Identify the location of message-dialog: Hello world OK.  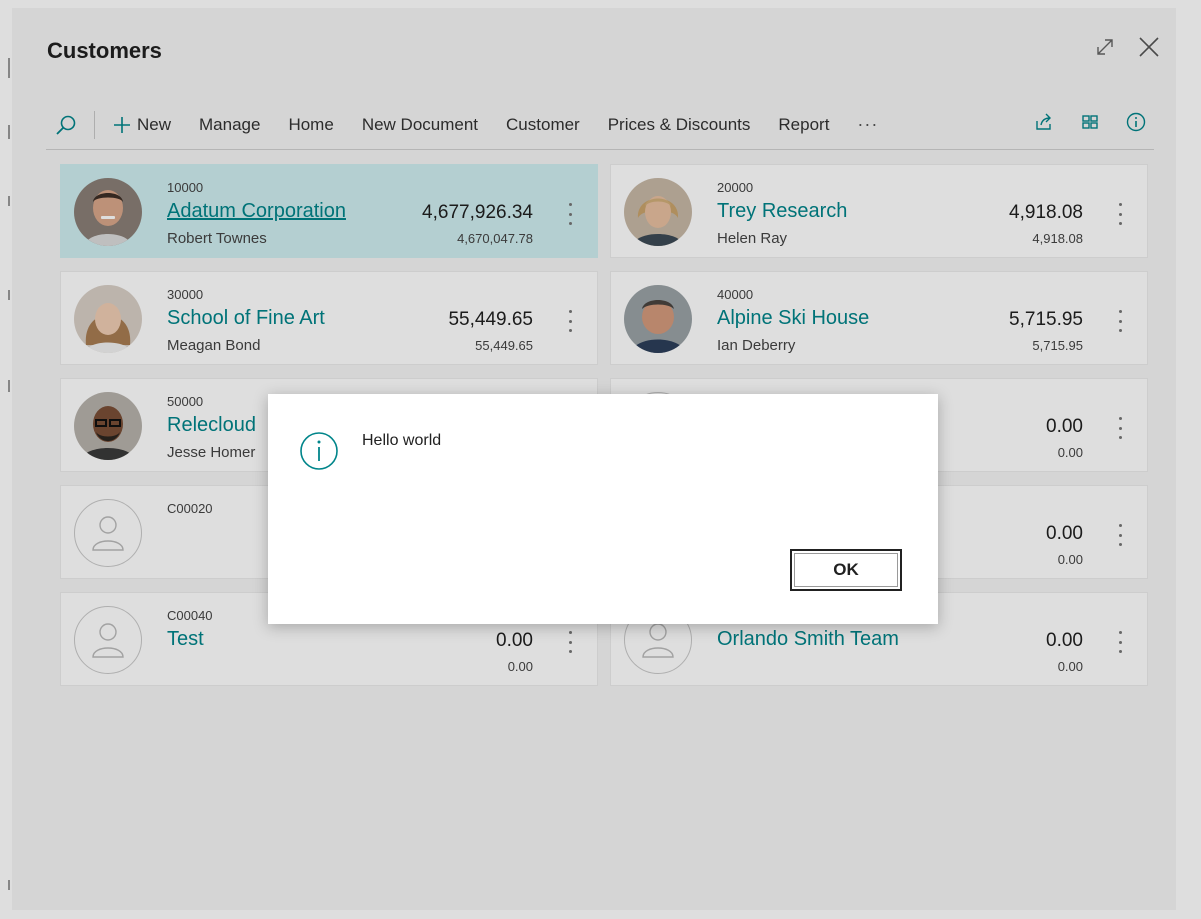
(603, 509).